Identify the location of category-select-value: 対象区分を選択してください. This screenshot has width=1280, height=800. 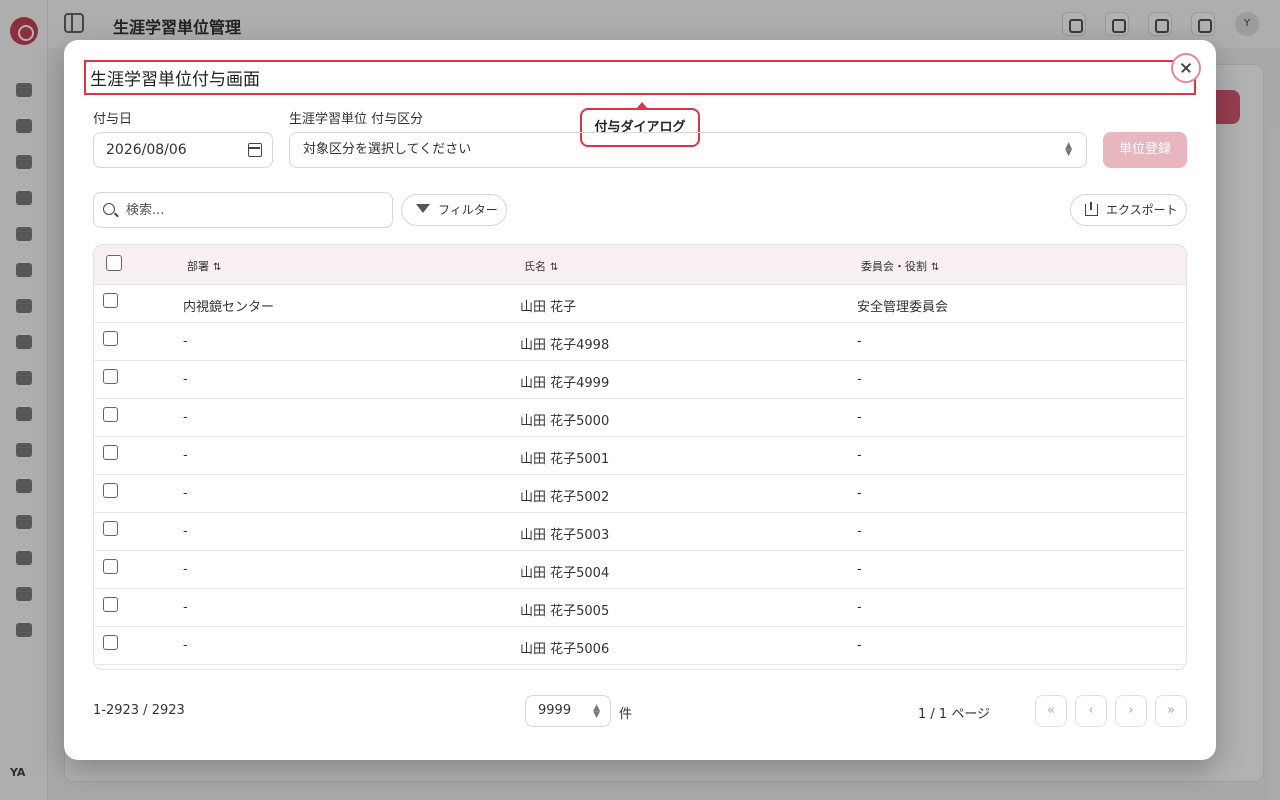
(387, 149).